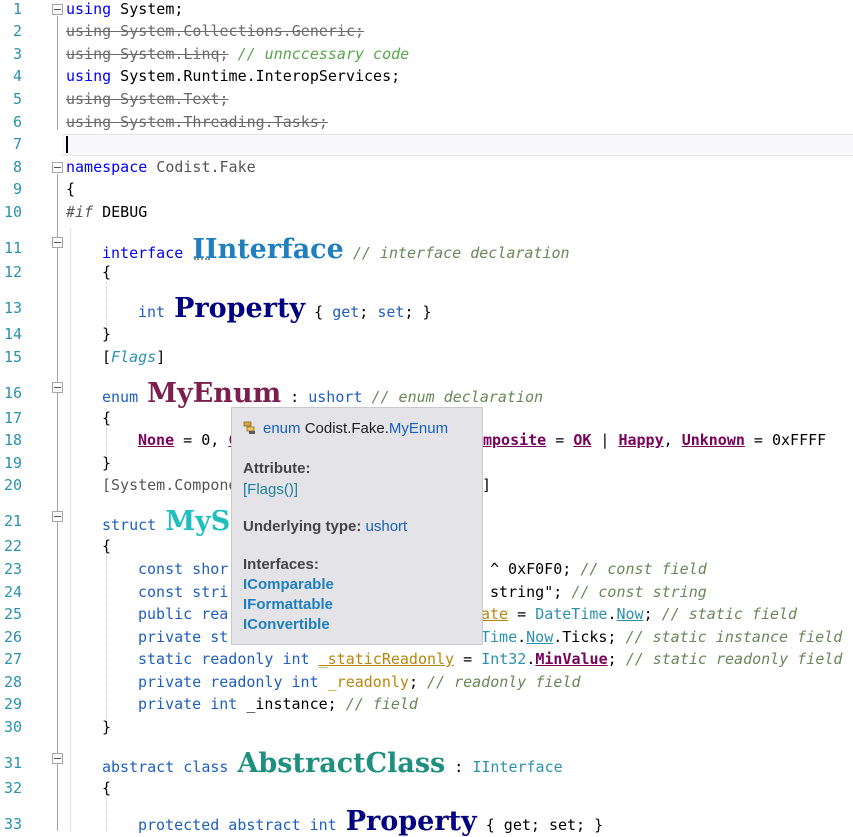  What do you see at coordinates (12, 334) in the screenshot?
I see `line-number: 14` at bounding box center [12, 334].